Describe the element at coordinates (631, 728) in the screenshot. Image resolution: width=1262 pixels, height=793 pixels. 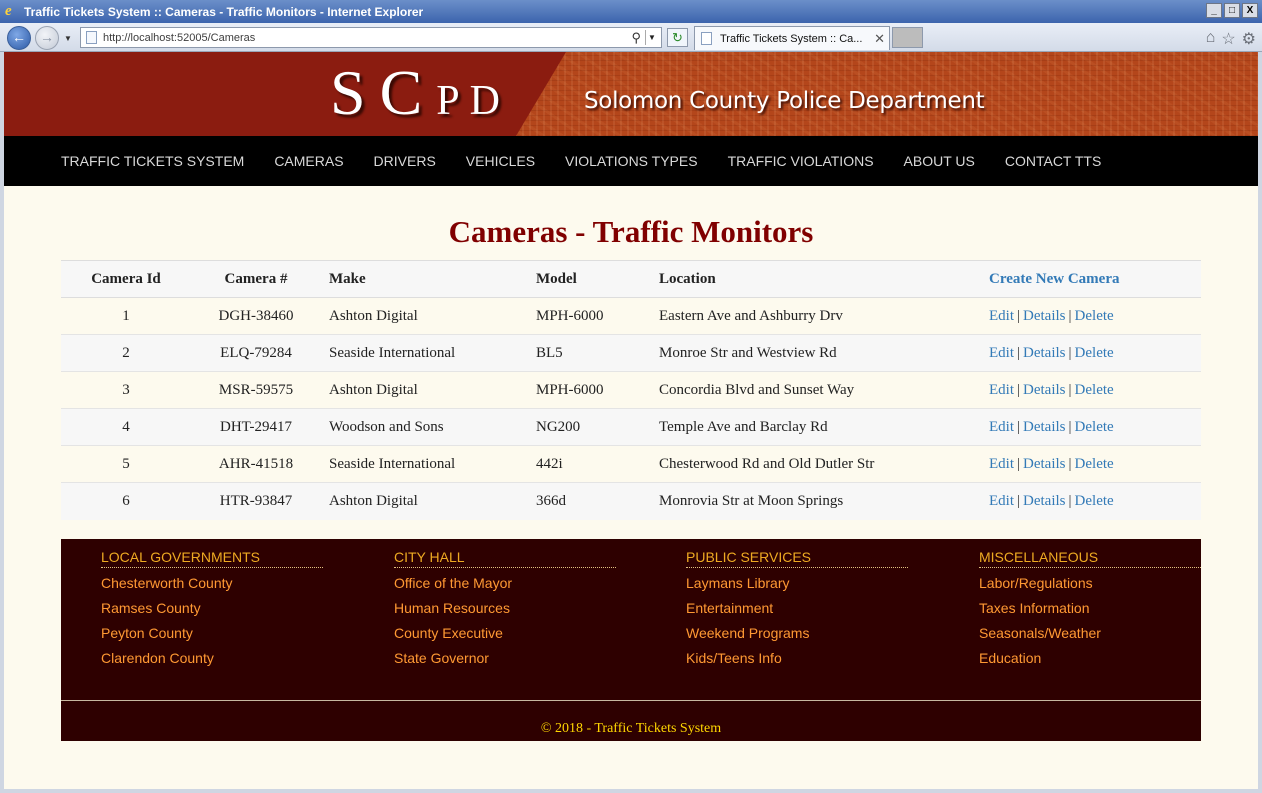
I see `copyright: © 2018 - Traffic Tickets System` at that location.